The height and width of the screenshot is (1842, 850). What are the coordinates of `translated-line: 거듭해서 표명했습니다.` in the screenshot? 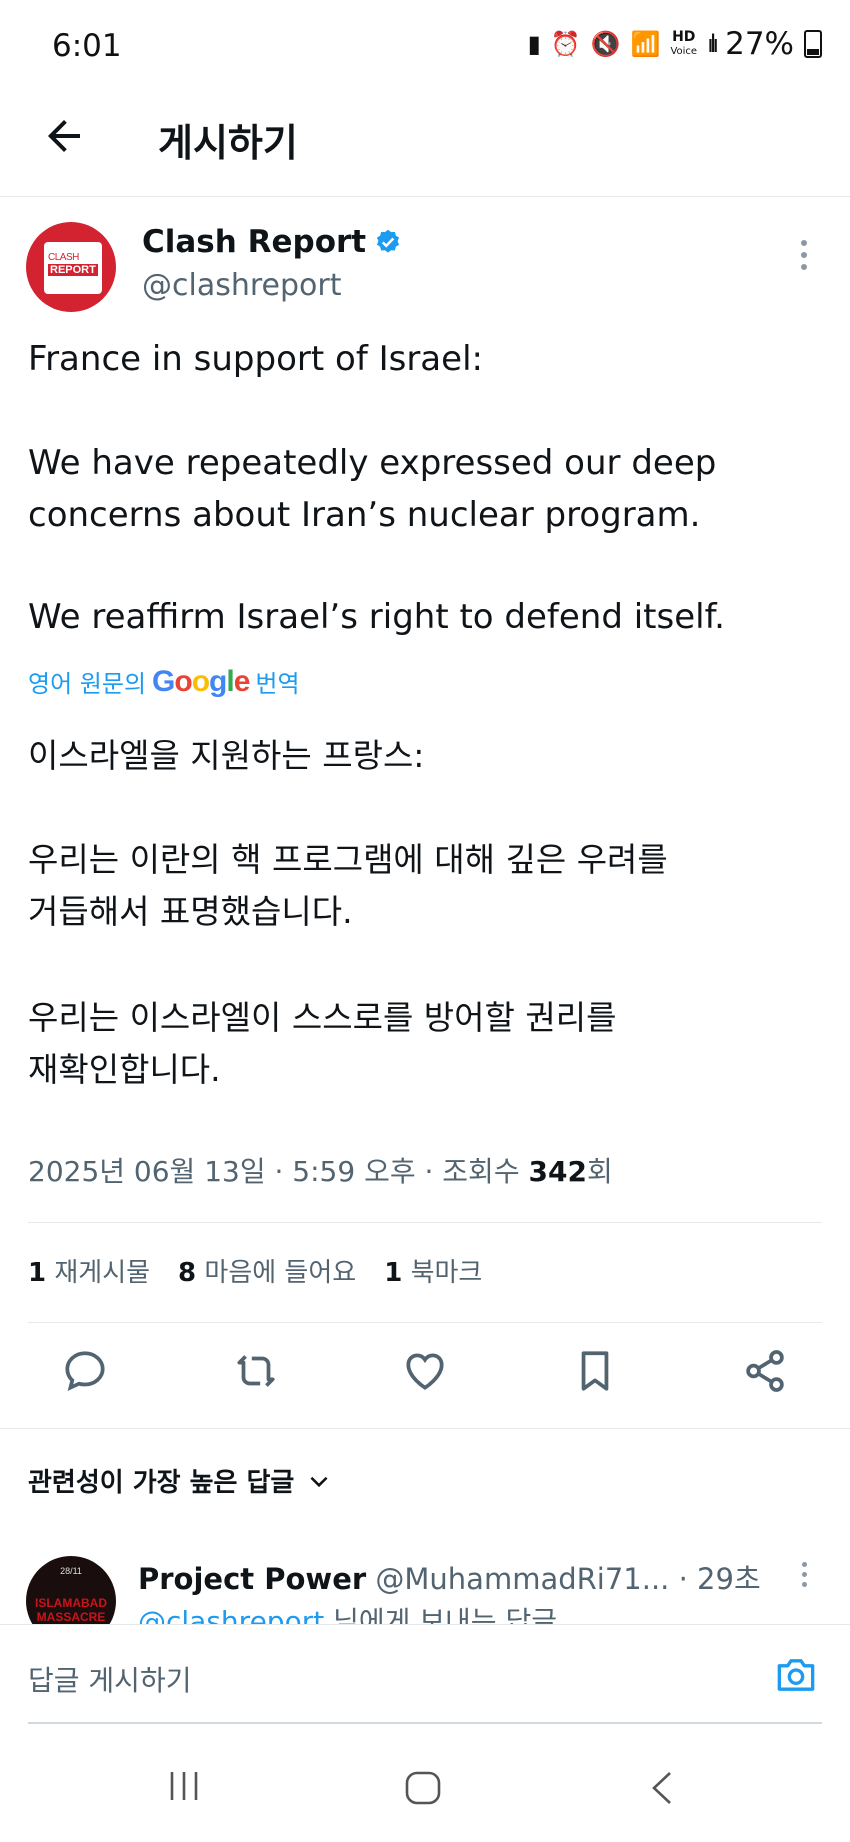 It's located at (190, 911).